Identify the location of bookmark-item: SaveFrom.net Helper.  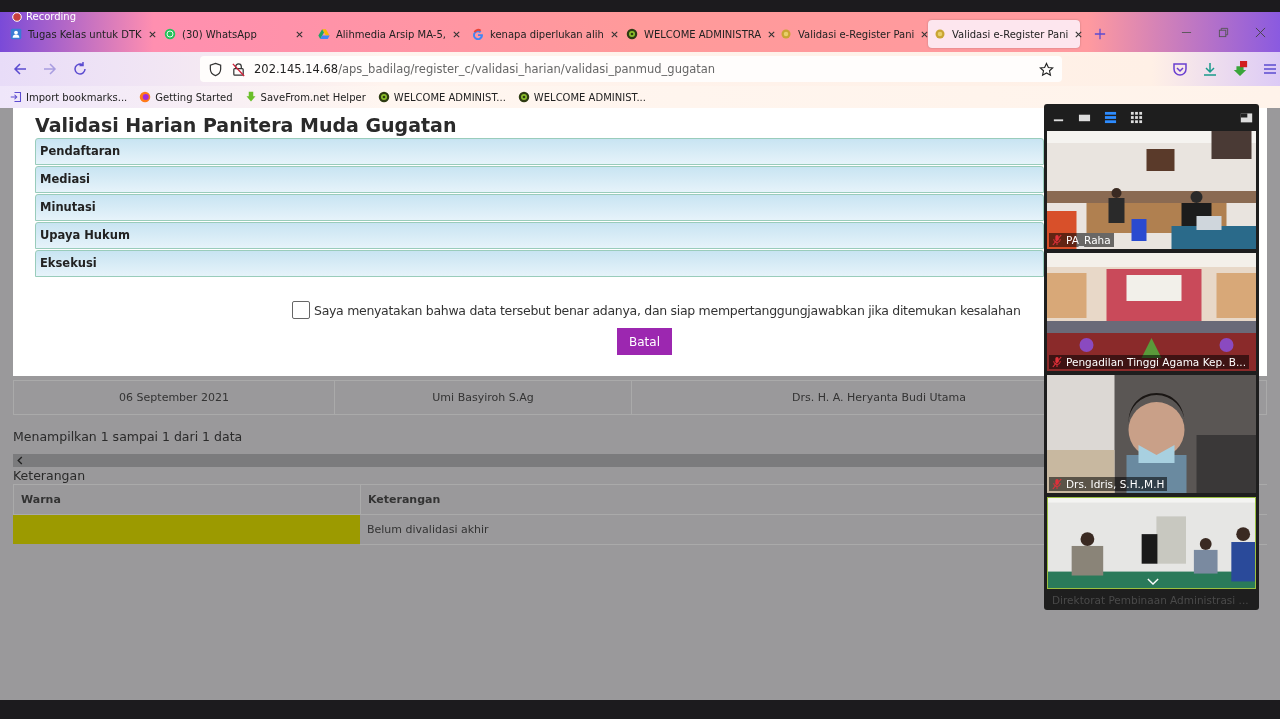
(305, 97).